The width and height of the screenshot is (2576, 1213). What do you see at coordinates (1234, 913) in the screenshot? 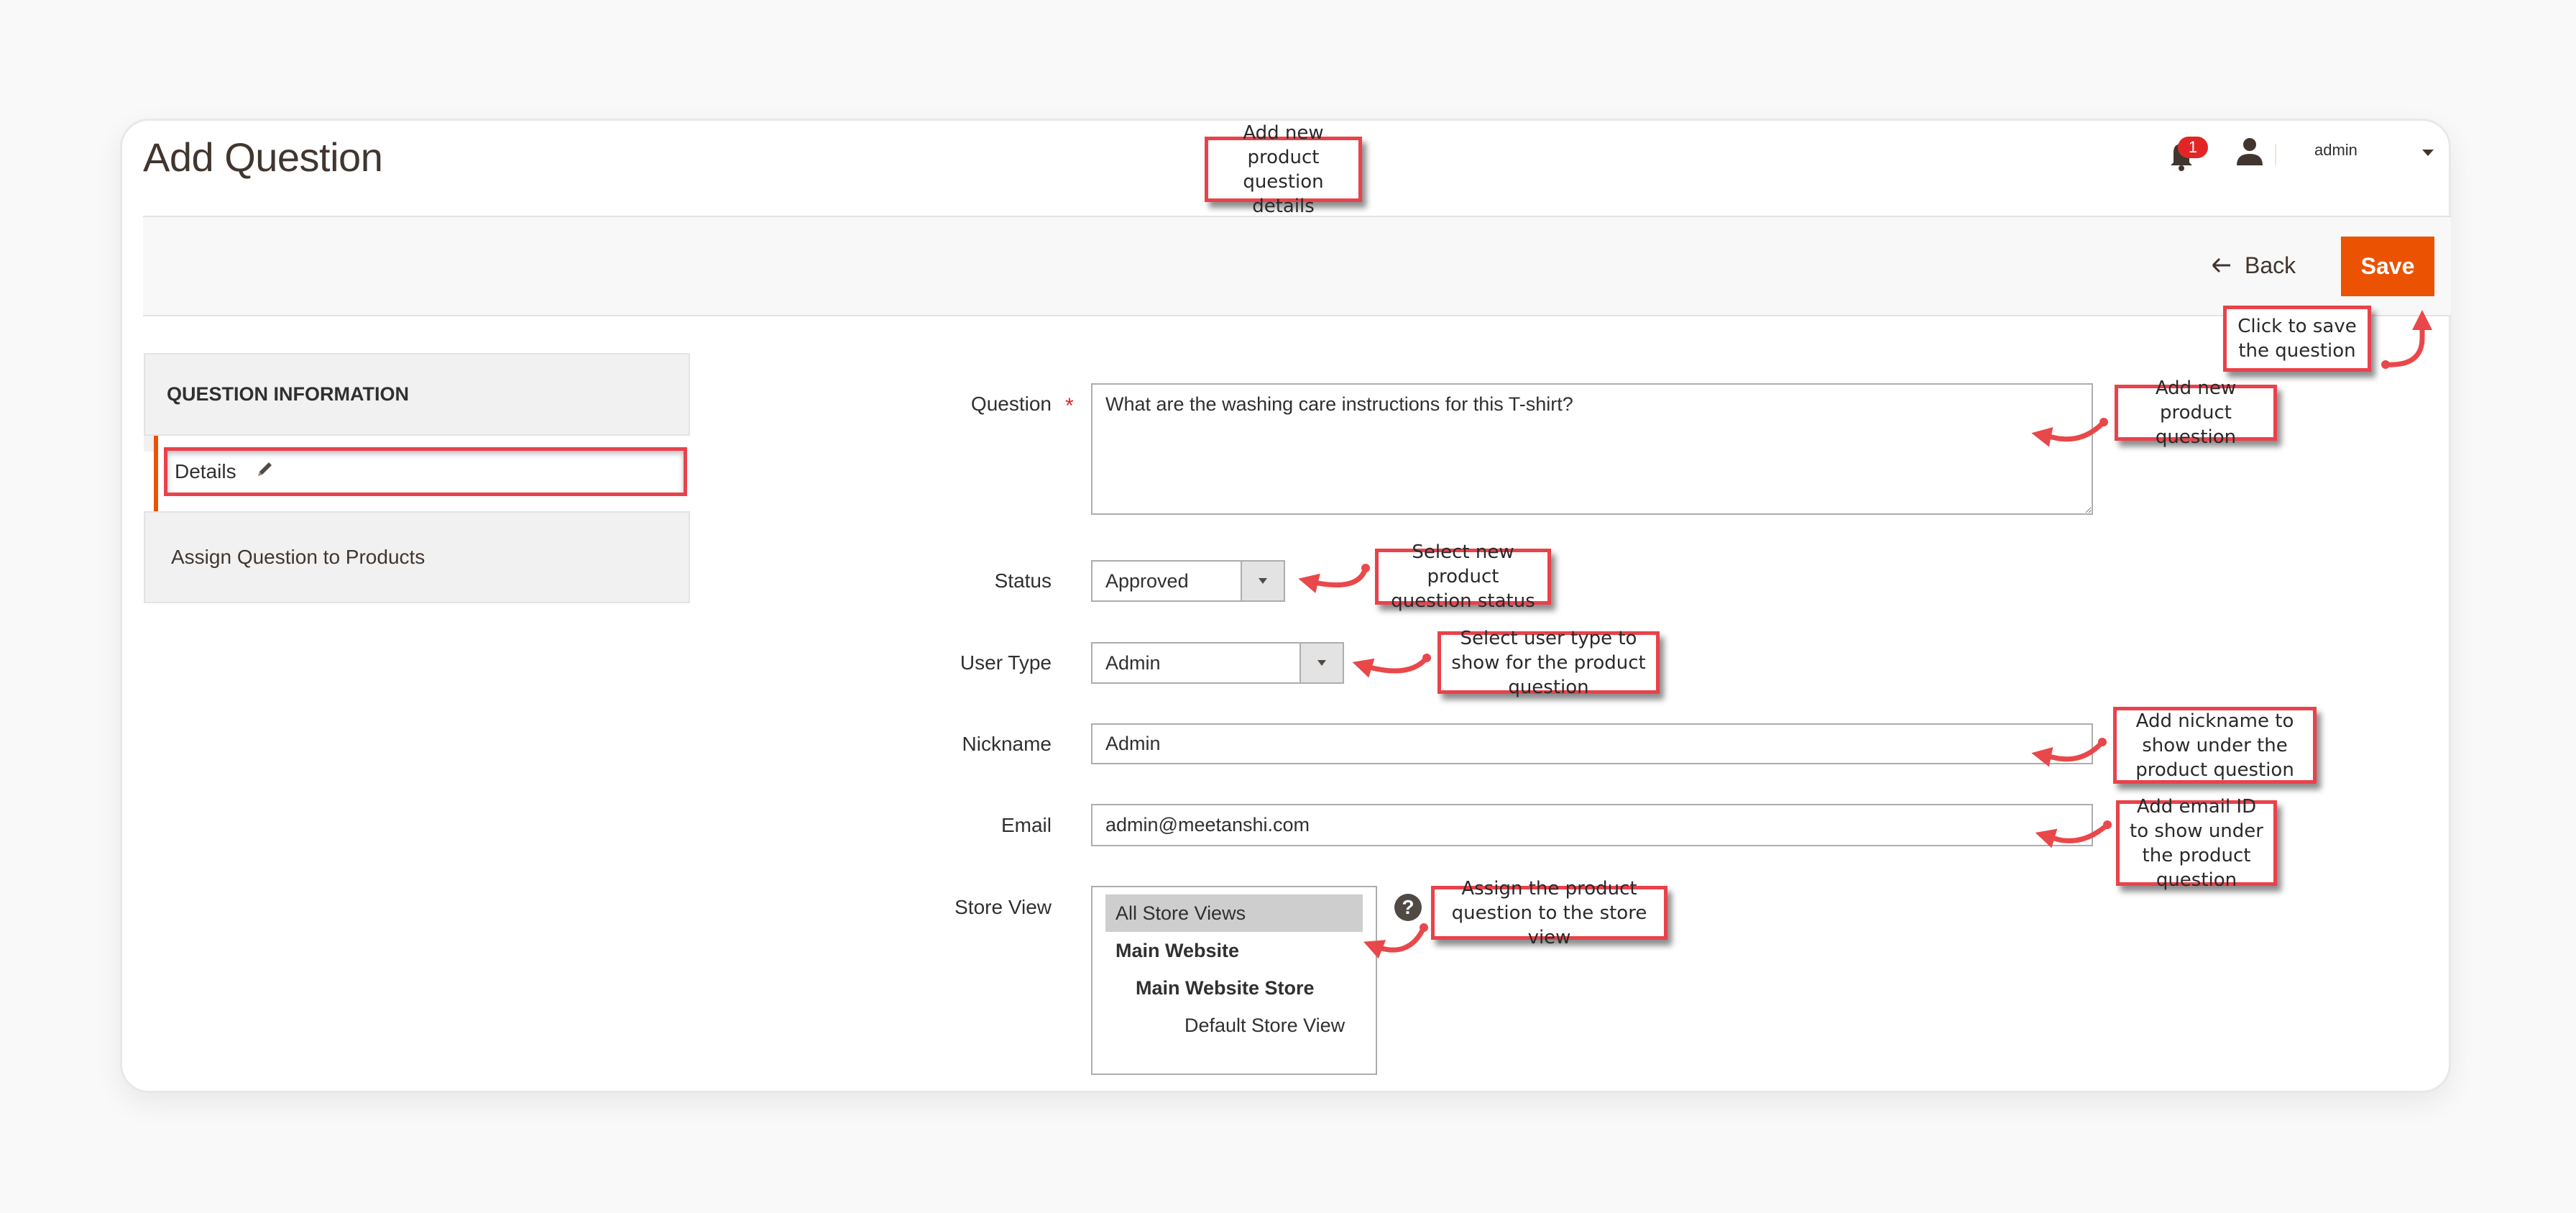
I see `store-view-option: All Store Views` at bounding box center [1234, 913].